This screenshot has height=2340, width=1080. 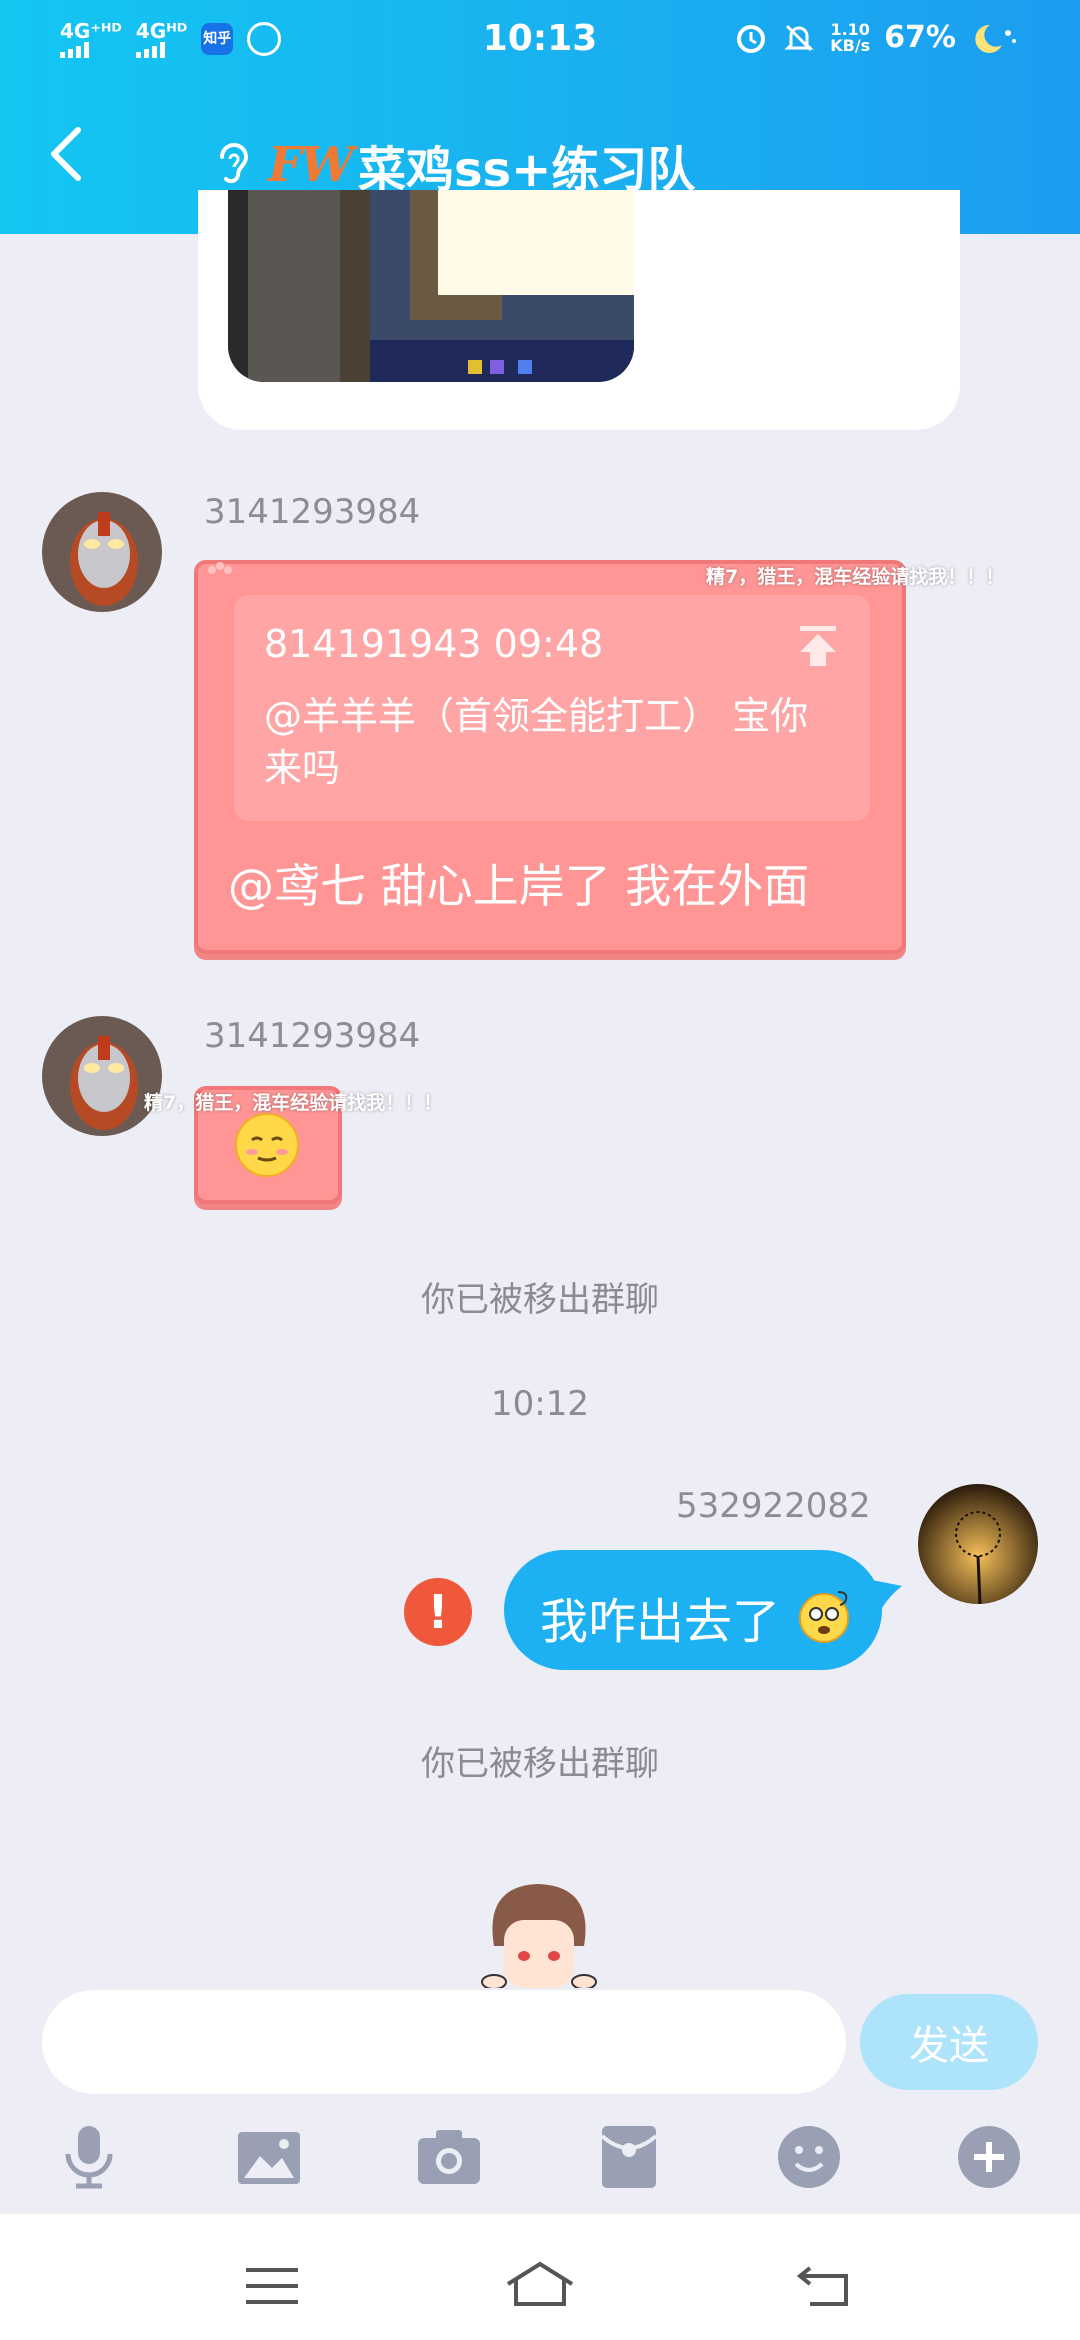 I want to click on dizzy-emoji-icon, so click(x=824, y=1617).